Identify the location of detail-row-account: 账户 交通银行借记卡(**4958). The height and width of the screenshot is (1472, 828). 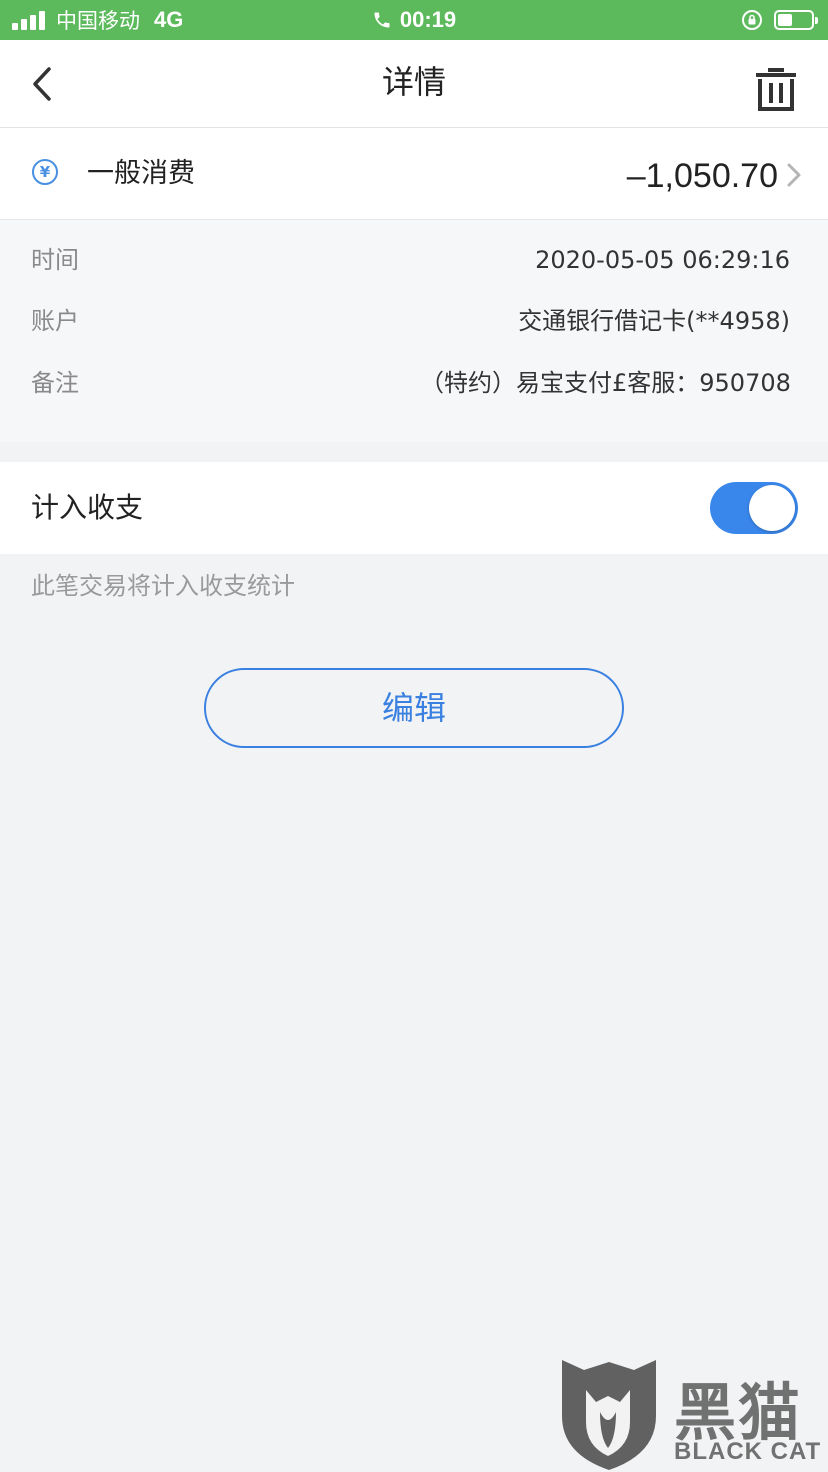
(414, 321).